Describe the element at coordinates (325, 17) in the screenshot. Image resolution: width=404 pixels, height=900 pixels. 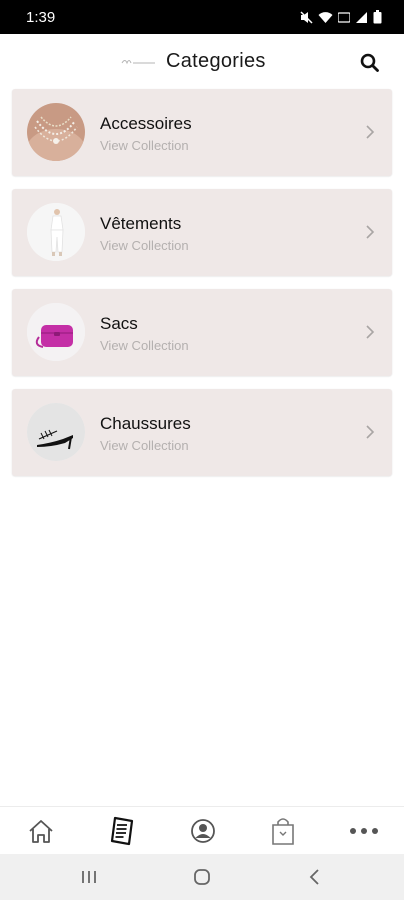
I see `wifi-icon` at that location.